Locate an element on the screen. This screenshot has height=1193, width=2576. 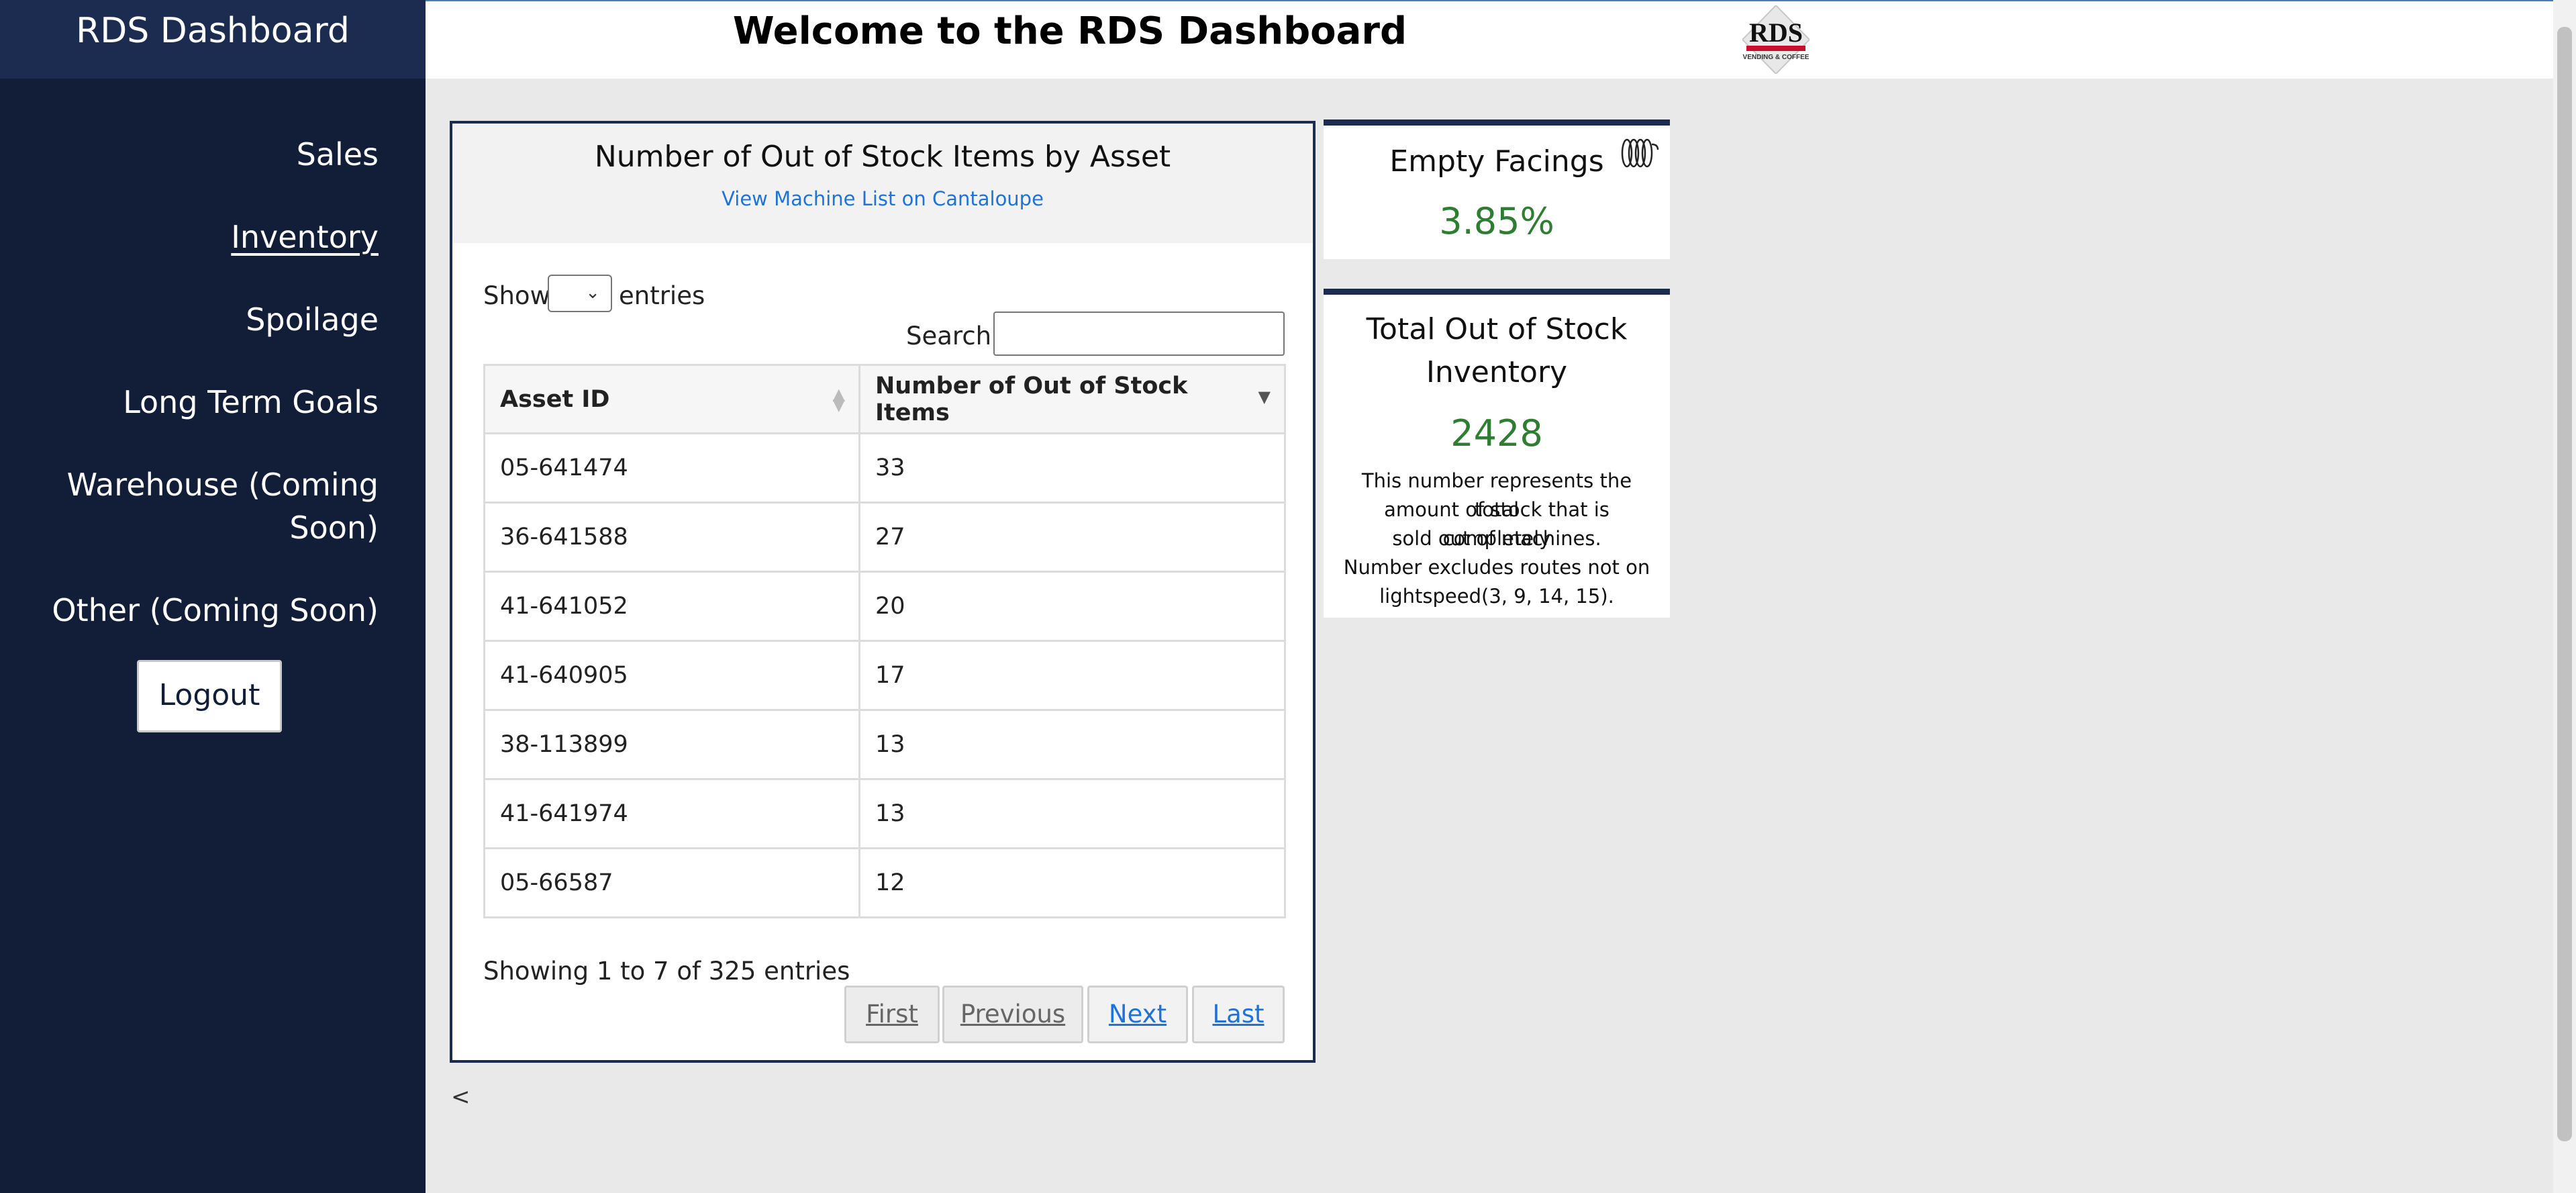
table-row: 36-641588 27 is located at coordinates (884, 537).